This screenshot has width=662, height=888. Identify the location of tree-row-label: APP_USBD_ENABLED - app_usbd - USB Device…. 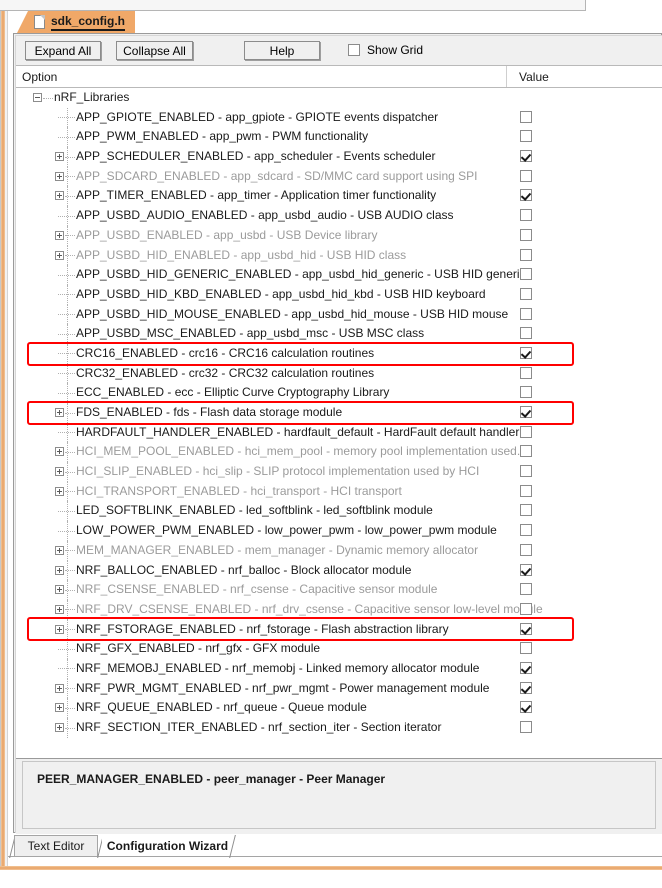
(227, 234).